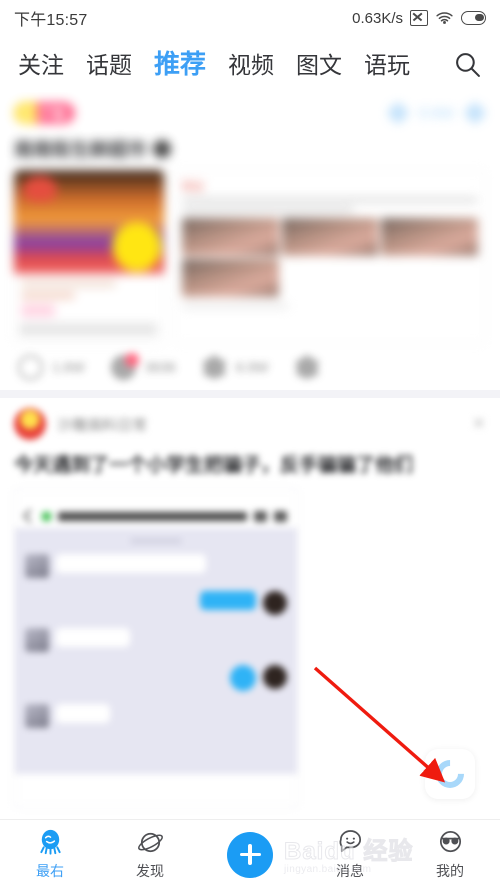  I want to click on comment-action: 3636, so click(143, 366).